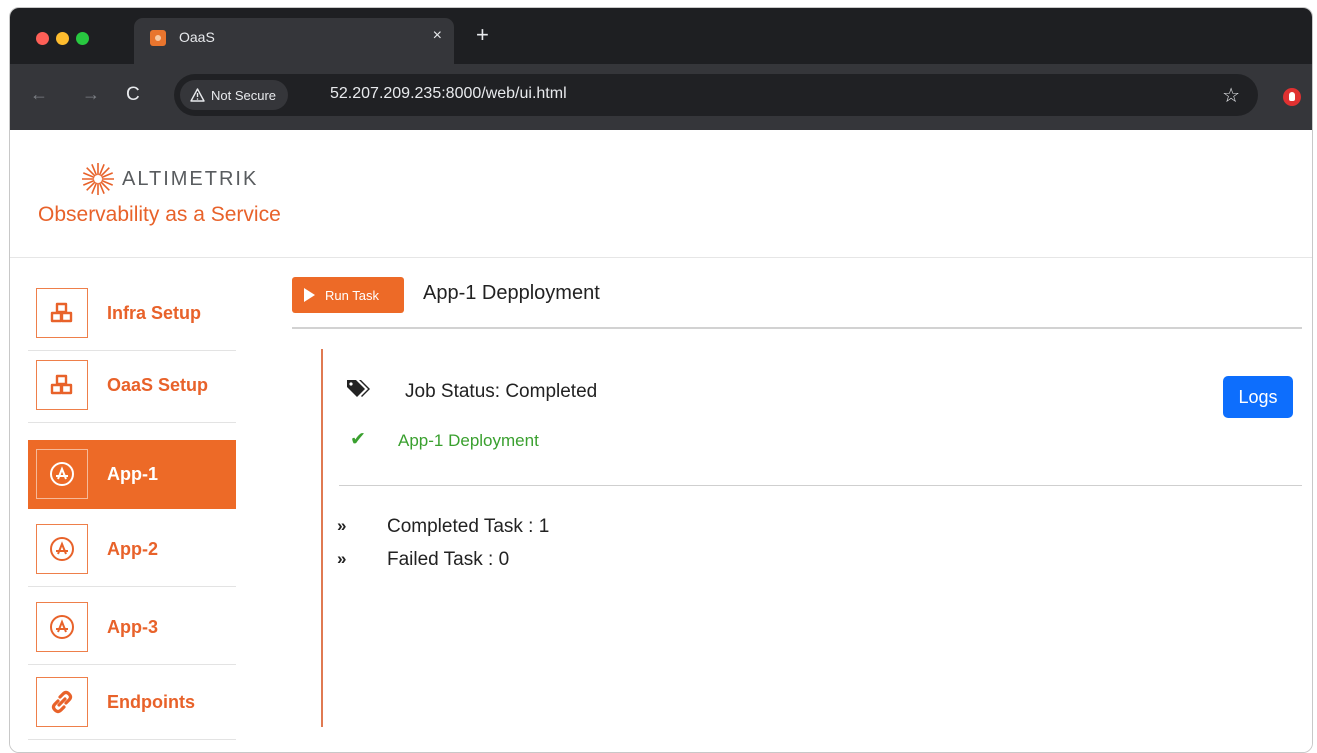 The height and width of the screenshot is (753, 1317). Describe the element at coordinates (197, 37) in the screenshot. I see `tab-title: OaaS` at that location.